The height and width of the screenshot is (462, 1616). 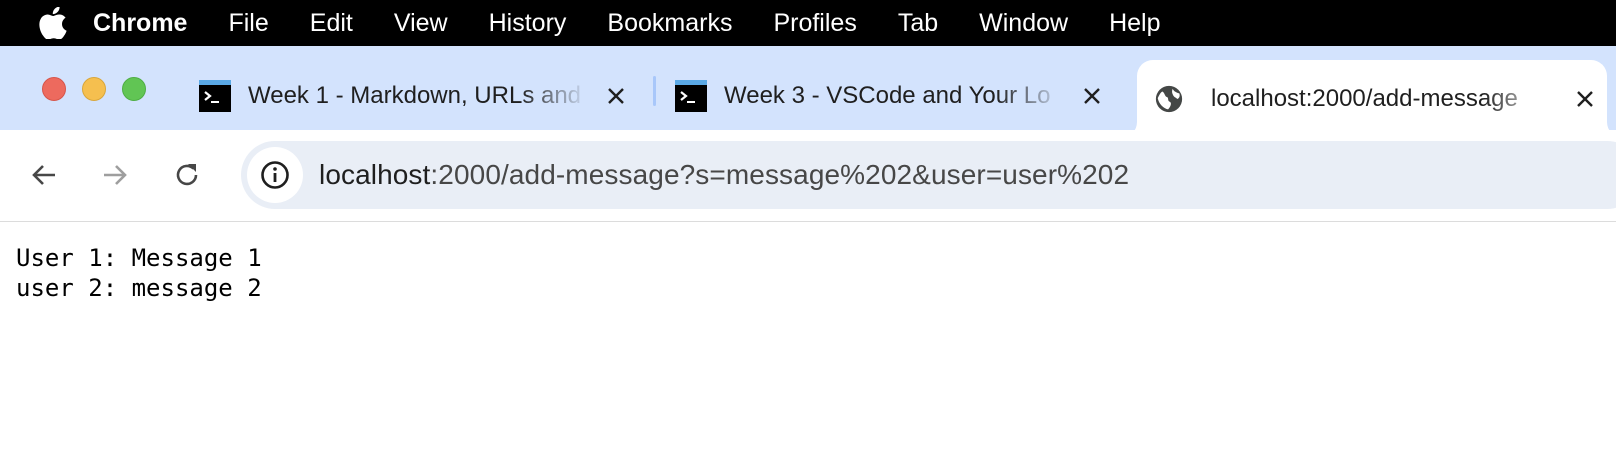 What do you see at coordinates (421, 23) in the screenshot?
I see `menu-view: View` at bounding box center [421, 23].